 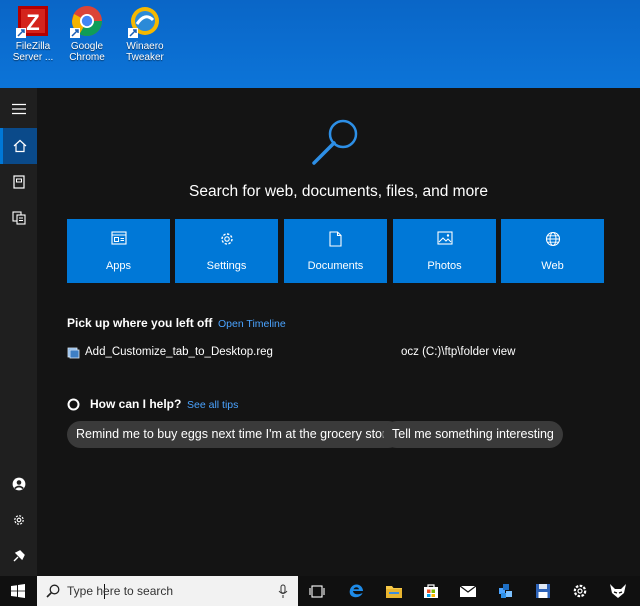 I want to click on notebook-button, so click(x=18, y=182).